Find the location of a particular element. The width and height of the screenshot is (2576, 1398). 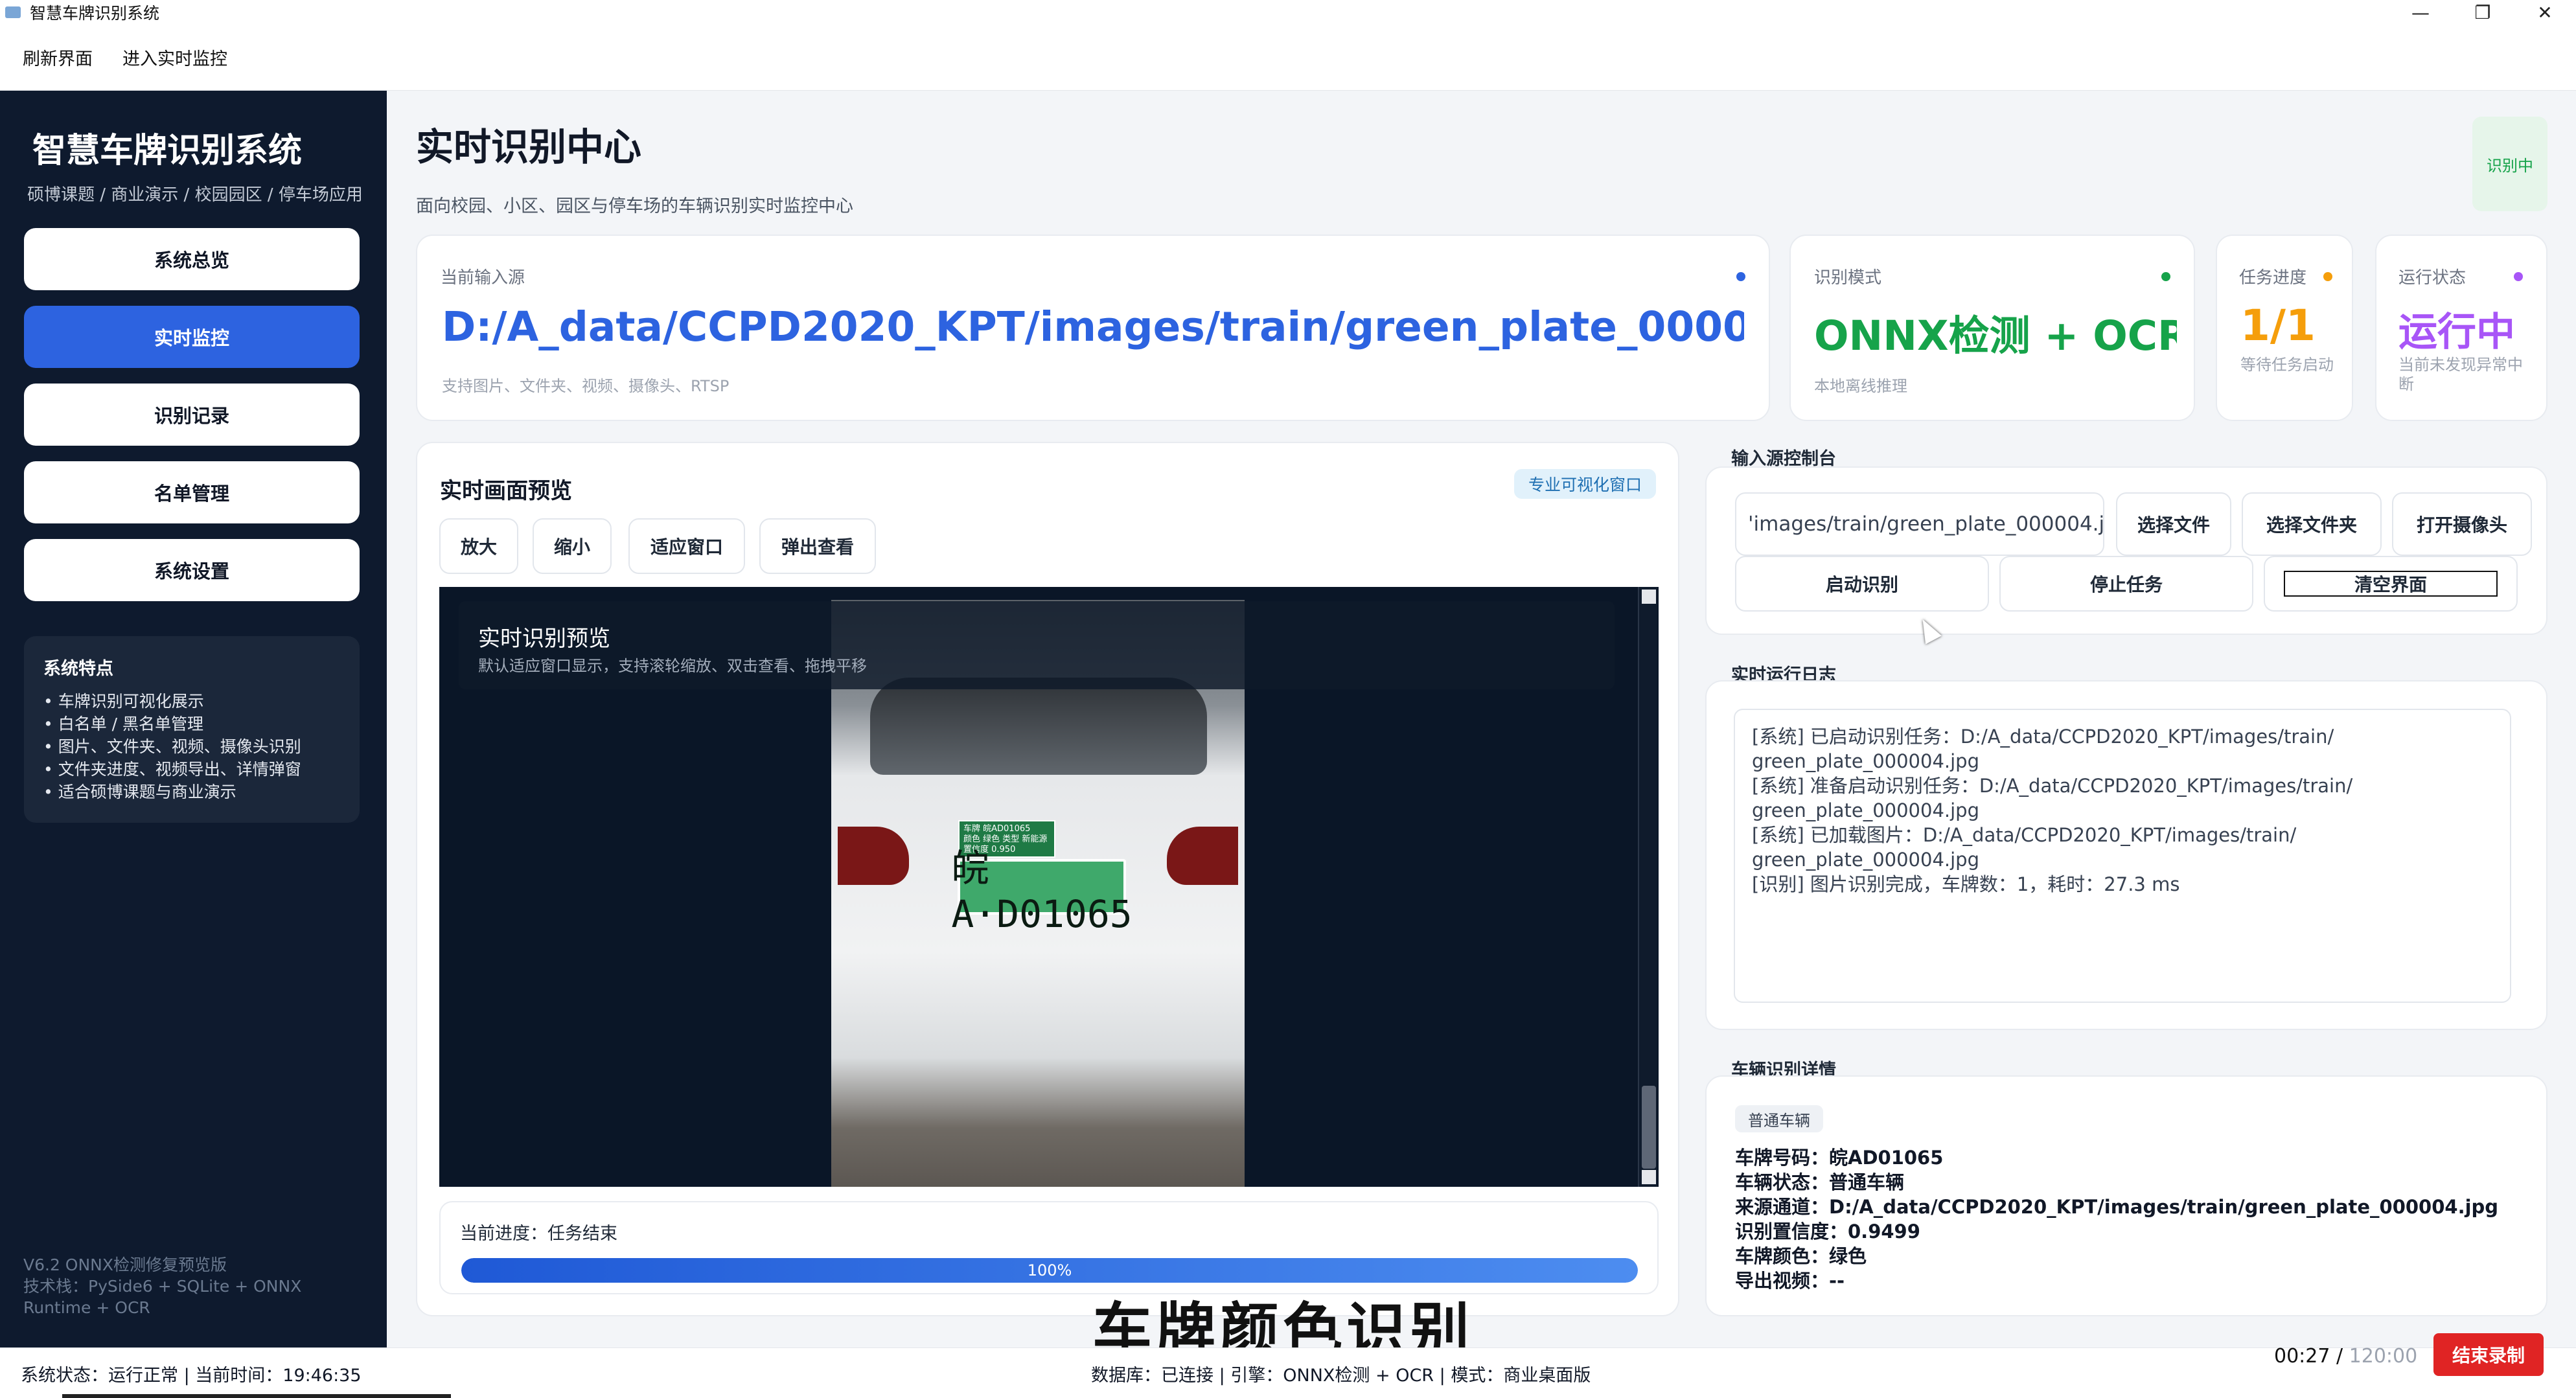

select-file-button: 选择文件 is located at coordinates (2173, 524).